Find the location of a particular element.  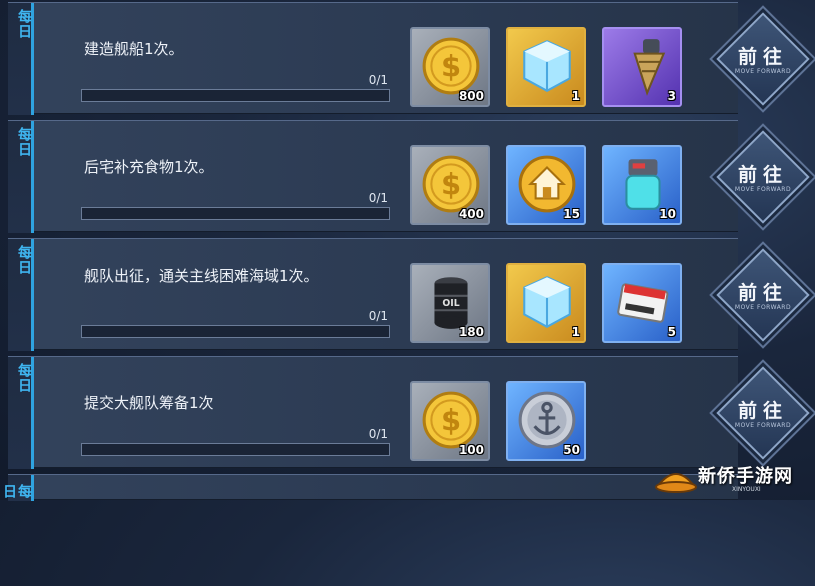

reward-quantity: 5 is located at coordinates (671, 332).